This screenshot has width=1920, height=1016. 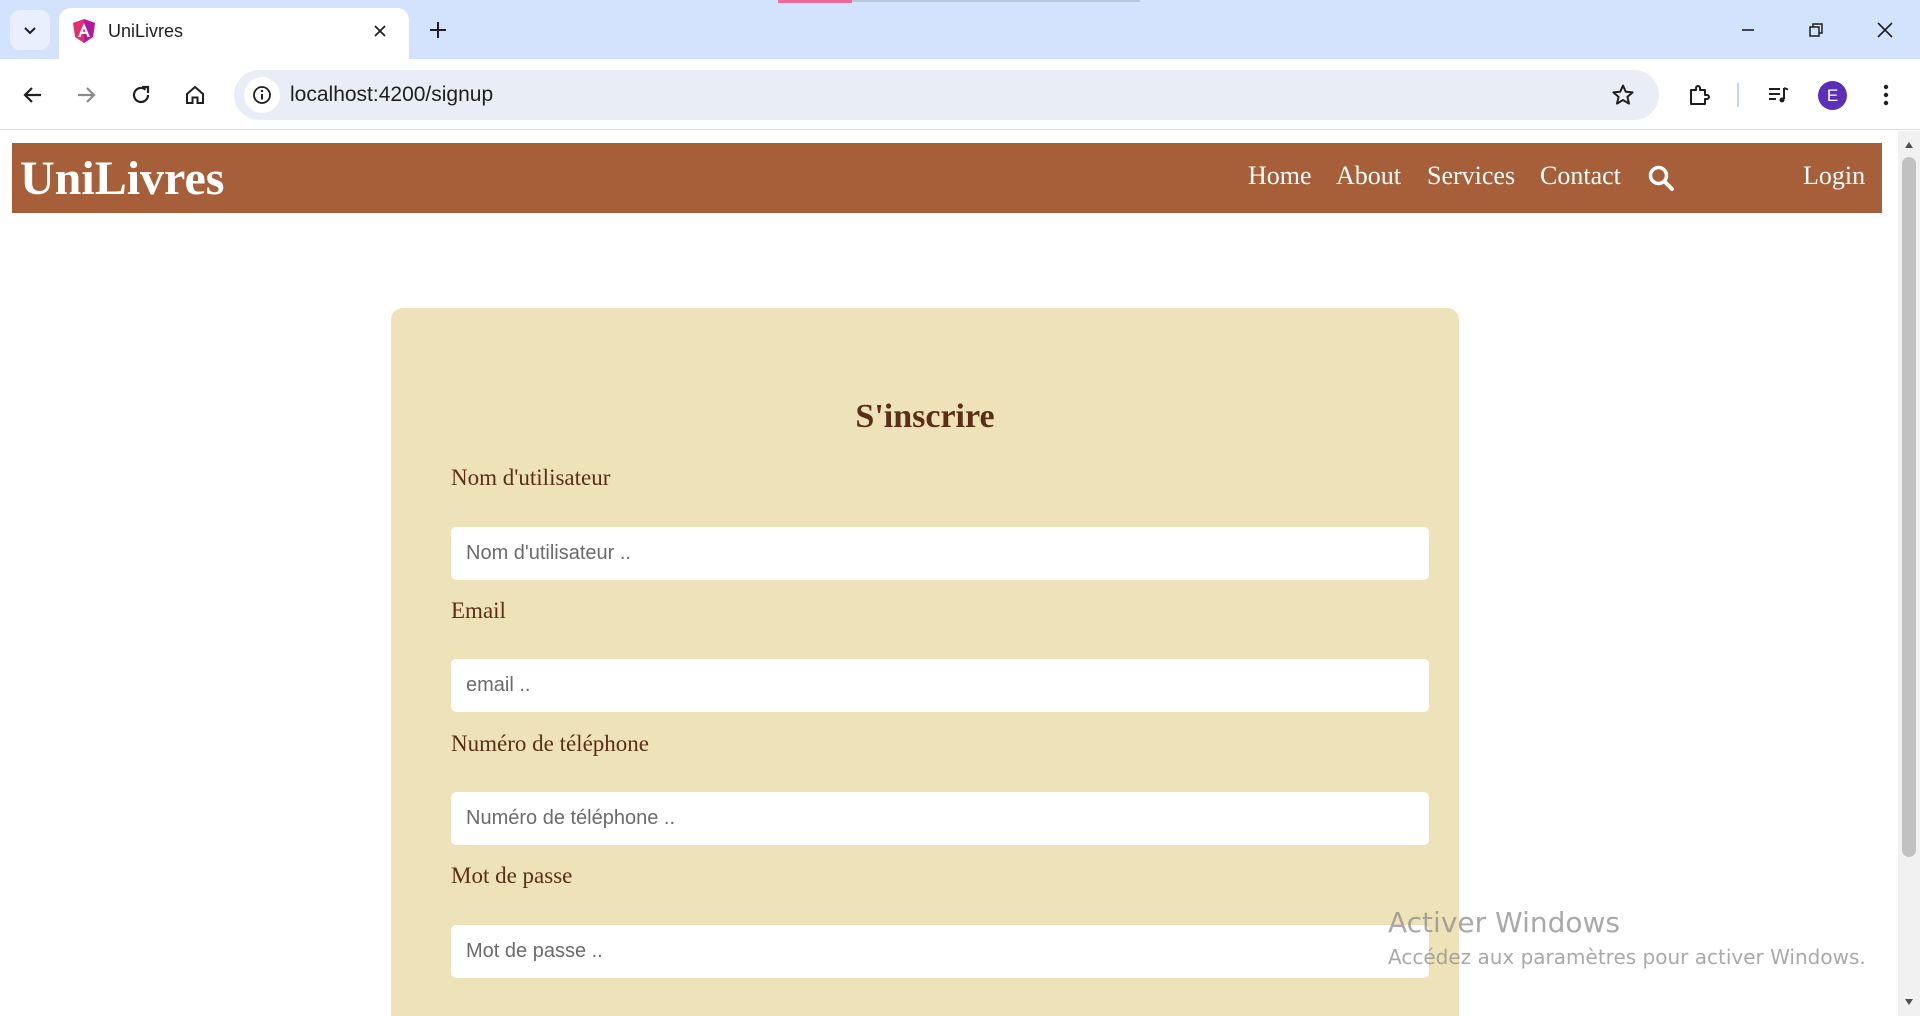 I want to click on active-tab: UniLivres, so click(x=234, y=33).